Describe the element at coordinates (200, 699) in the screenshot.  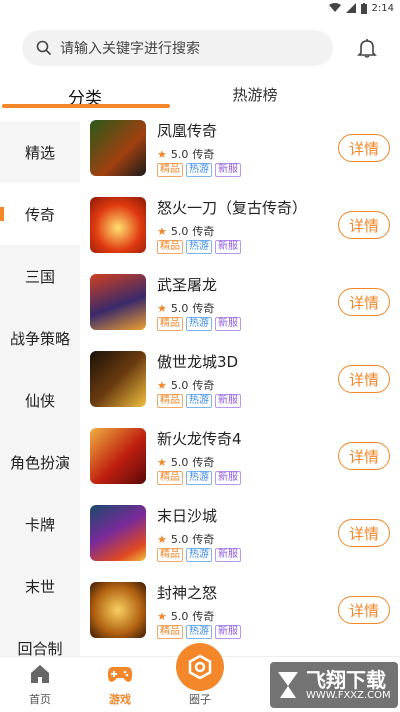
I see `nav-label: 圈子` at that location.